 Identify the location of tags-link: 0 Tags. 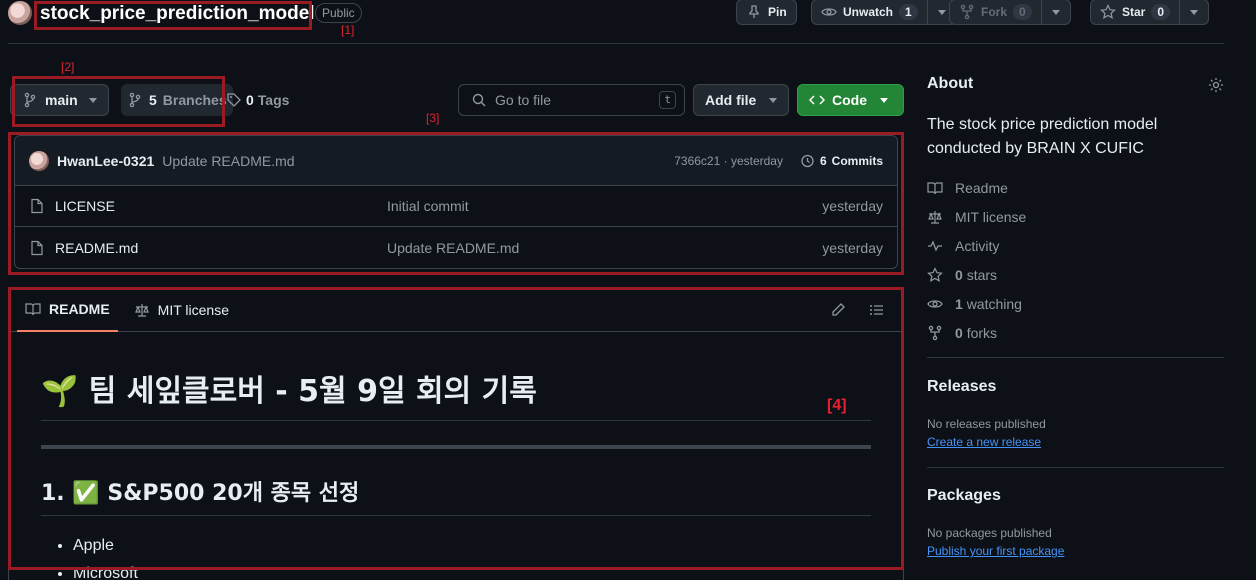
(257, 100).